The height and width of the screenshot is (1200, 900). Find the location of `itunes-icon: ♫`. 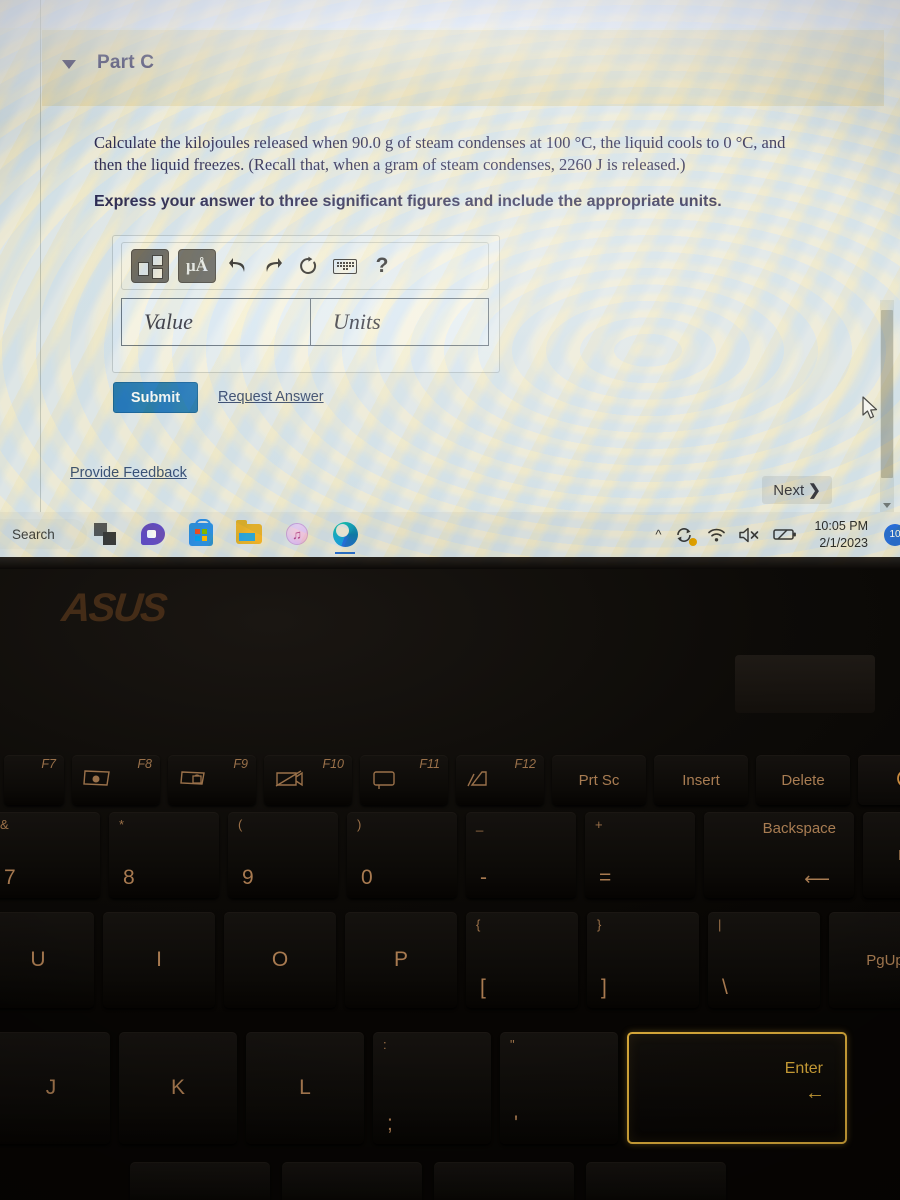

itunes-icon: ♫ is located at coordinates (297, 534).